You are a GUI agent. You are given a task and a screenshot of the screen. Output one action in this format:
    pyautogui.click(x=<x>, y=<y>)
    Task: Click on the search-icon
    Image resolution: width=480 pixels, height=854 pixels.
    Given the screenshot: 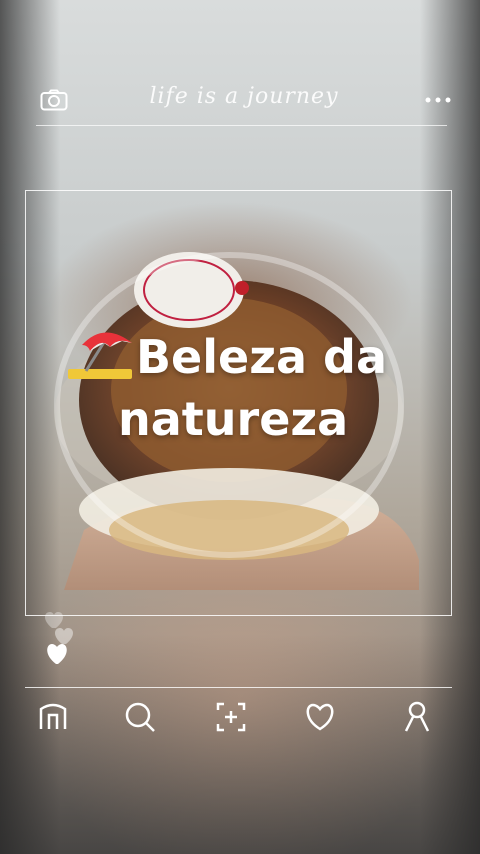 What is the action you would take?
    pyautogui.click(x=140, y=717)
    